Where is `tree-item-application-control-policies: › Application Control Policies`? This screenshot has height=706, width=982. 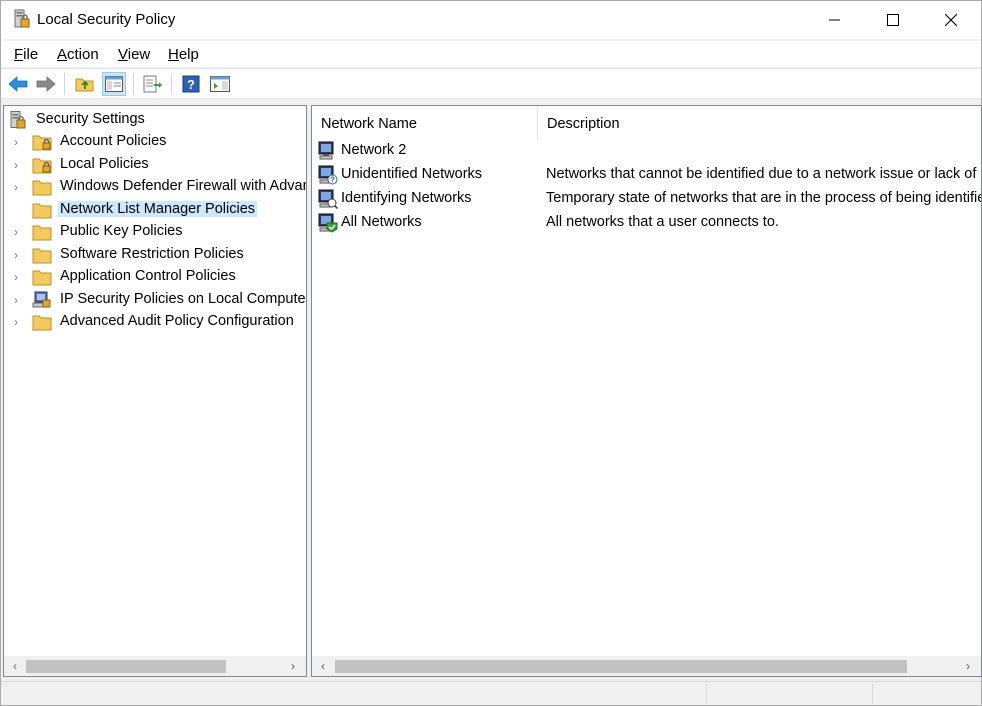 tree-item-application-control-policies: › Application Control Policies is located at coordinates (155, 277).